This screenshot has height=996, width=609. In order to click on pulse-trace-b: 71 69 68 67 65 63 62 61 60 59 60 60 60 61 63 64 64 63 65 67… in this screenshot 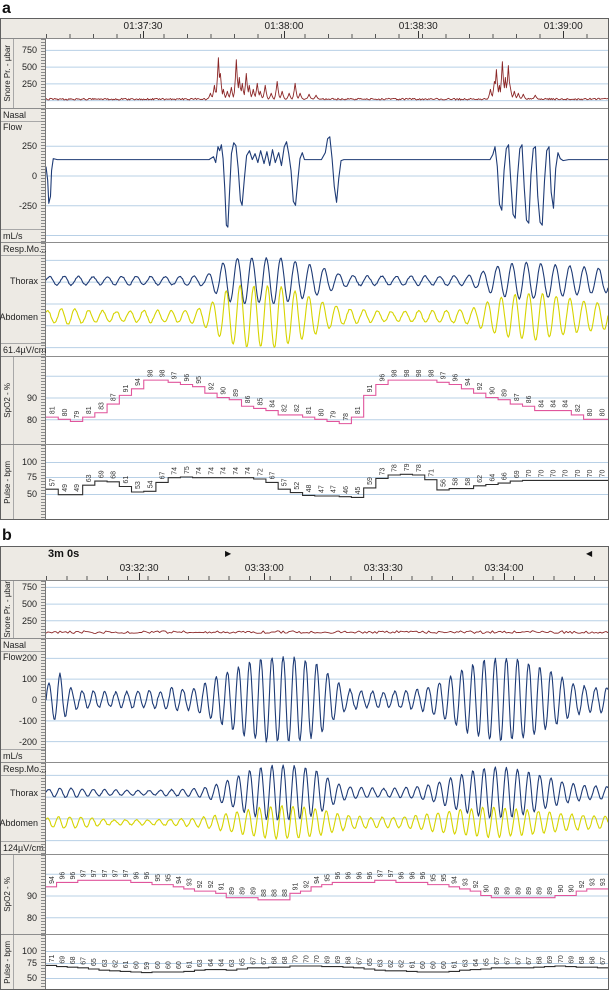, I will do `click(327, 965)`.